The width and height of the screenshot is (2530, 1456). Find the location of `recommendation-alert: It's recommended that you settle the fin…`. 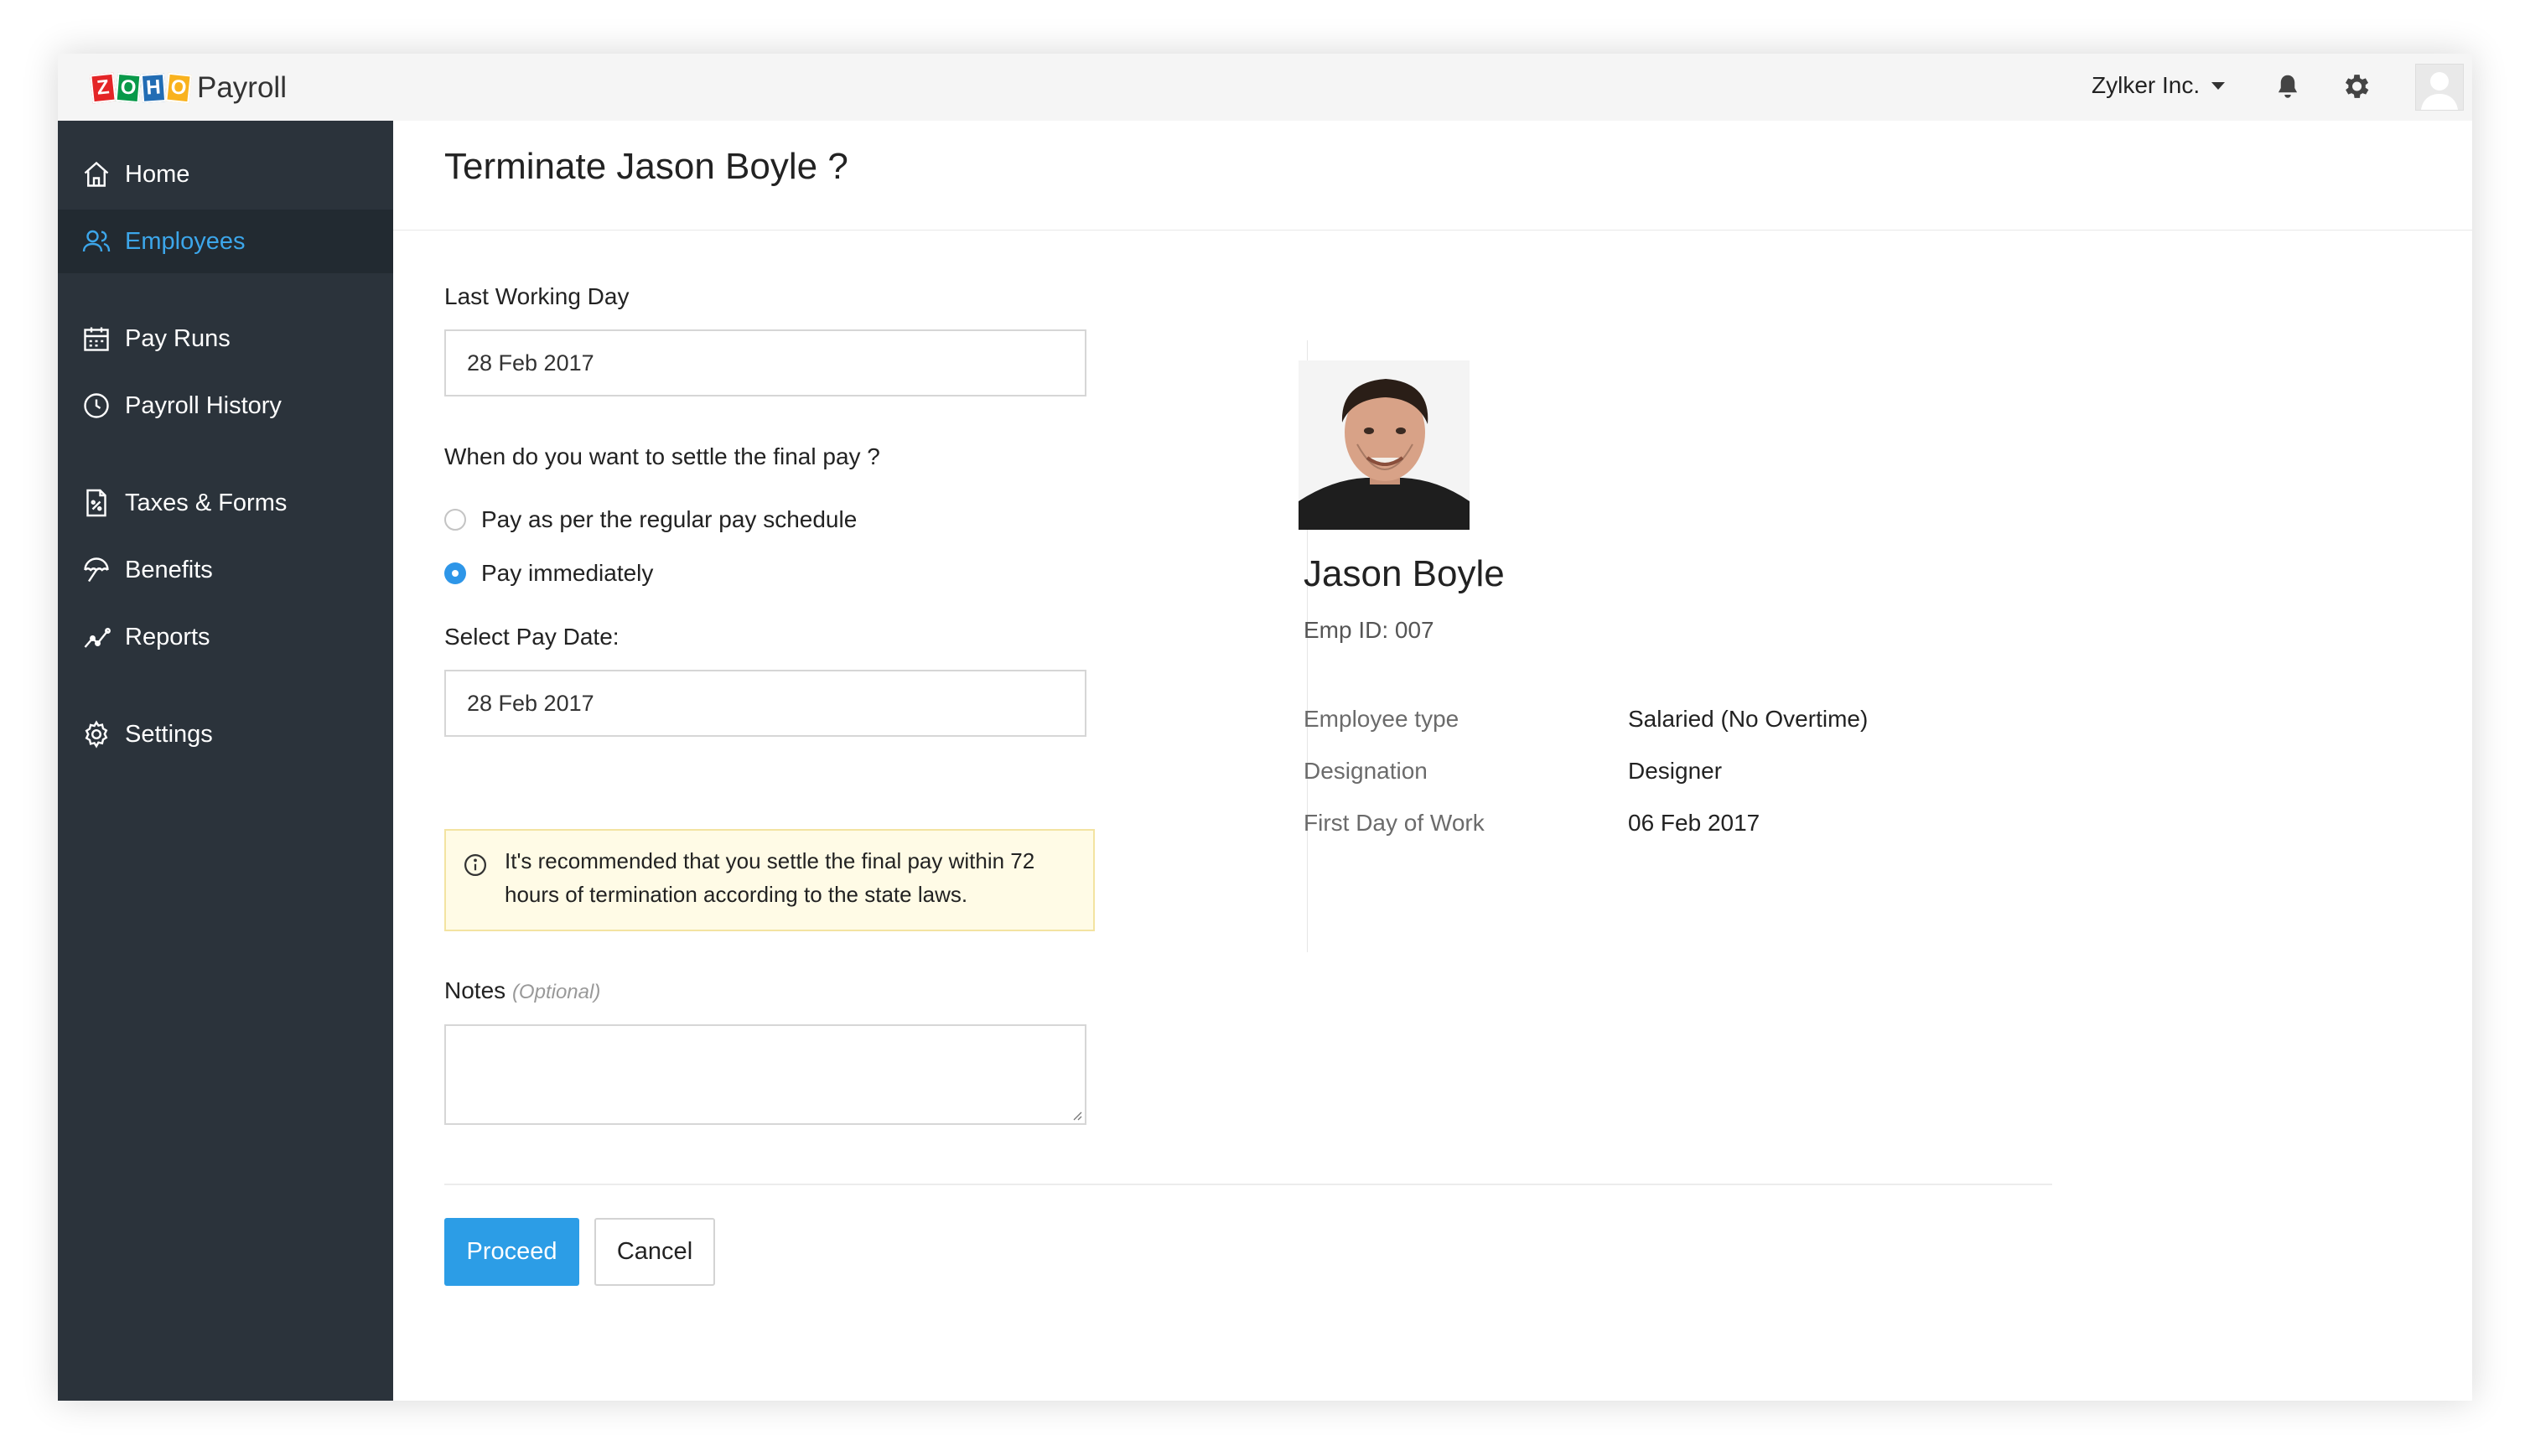

recommendation-alert: It's recommended that you settle the fin… is located at coordinates (770, 880).